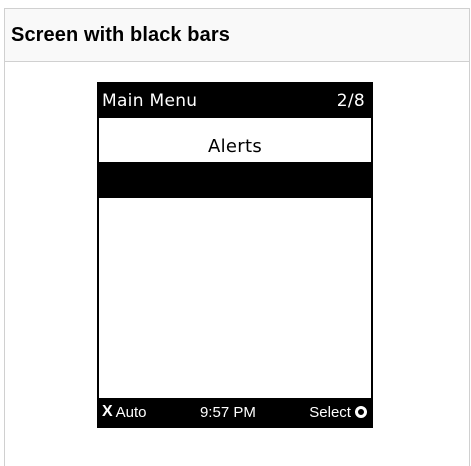 Image resolution: width=471 pixels, height=466 pixels. Describe the element at coordinates (235, 180) in the screenshot. I see `selection-highlight-bar` at that location.